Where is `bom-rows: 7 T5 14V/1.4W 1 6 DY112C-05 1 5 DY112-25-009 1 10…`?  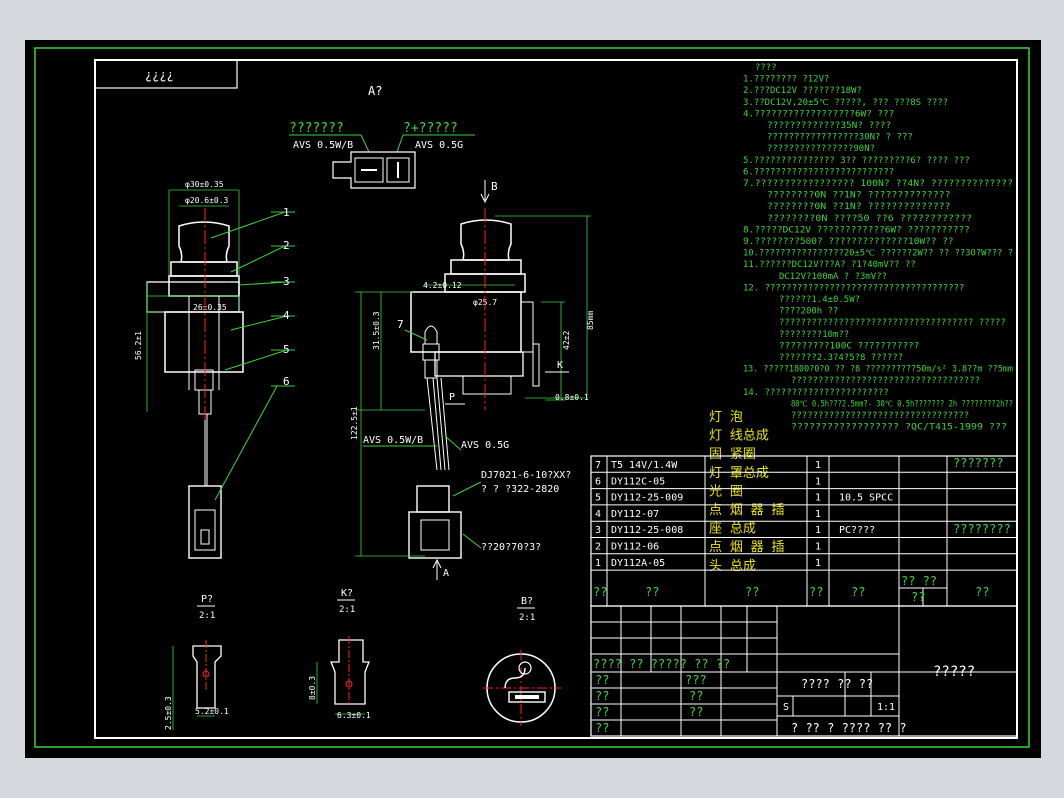
bom-rows: 7 T5 14V/1.4W 1 6 DY112C-05 1 5 DY112-25-009 1 10… is located at coordinates (804, 515).